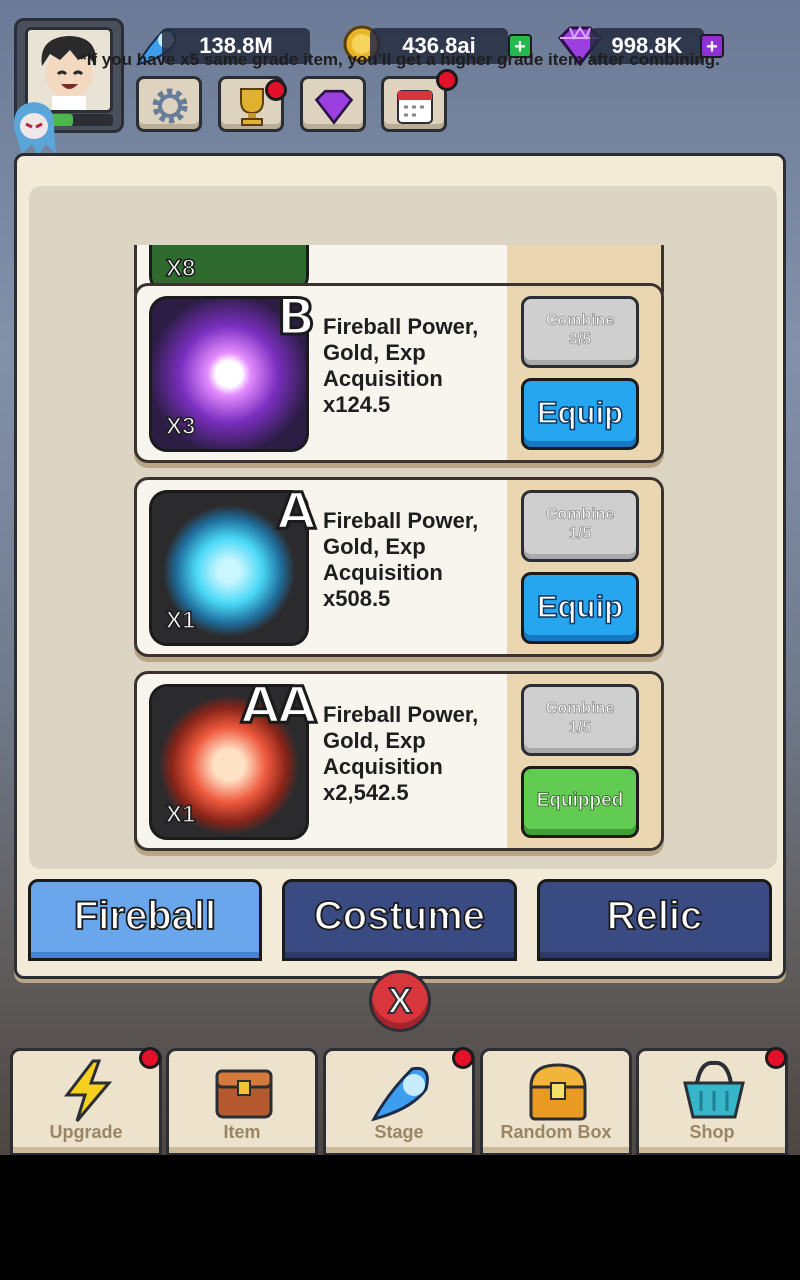 The width and height of the screenshot is (800, 1280). Describe the element at coordinates (278, 705) in the screenshot. I see `grade-label: AA` at that location.